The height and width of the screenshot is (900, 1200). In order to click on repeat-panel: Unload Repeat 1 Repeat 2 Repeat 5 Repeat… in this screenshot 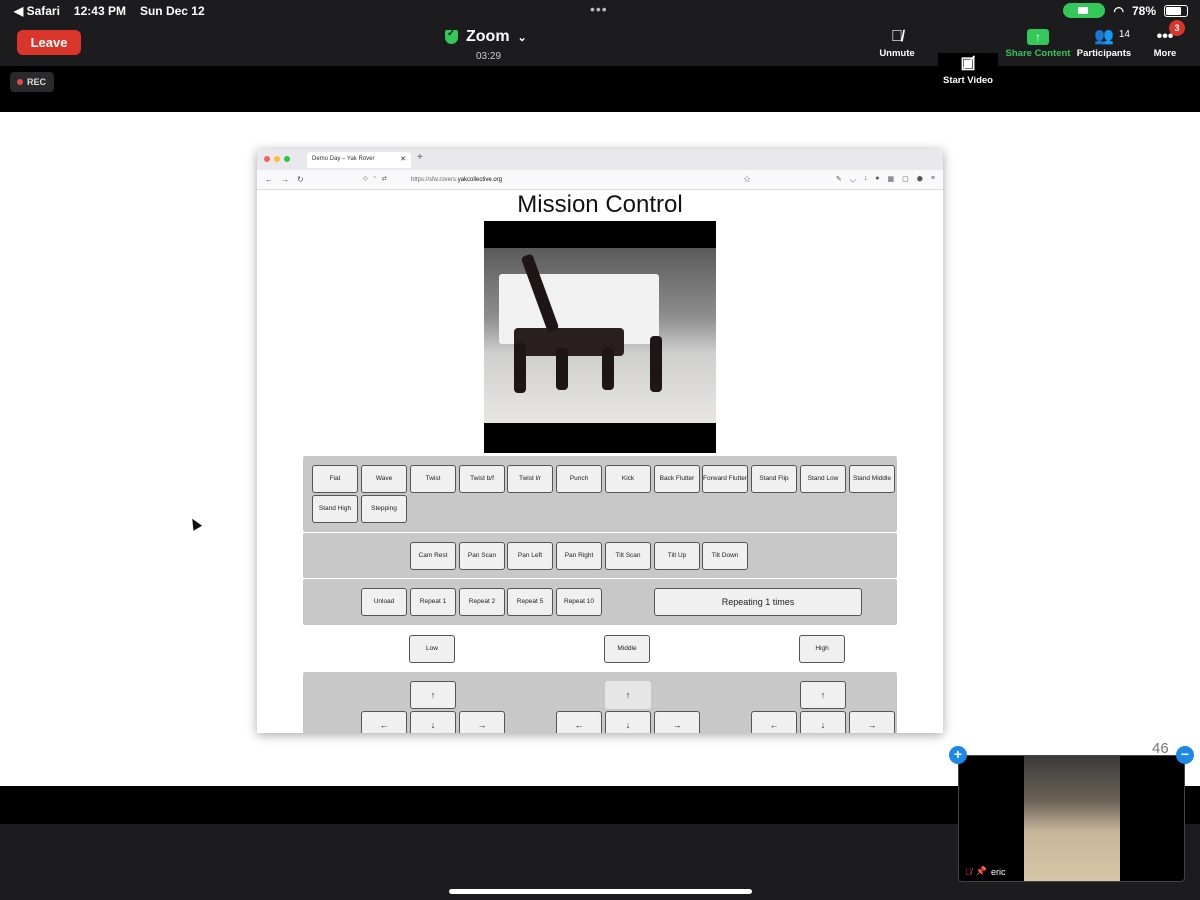, I will do `click(600, 602)`.